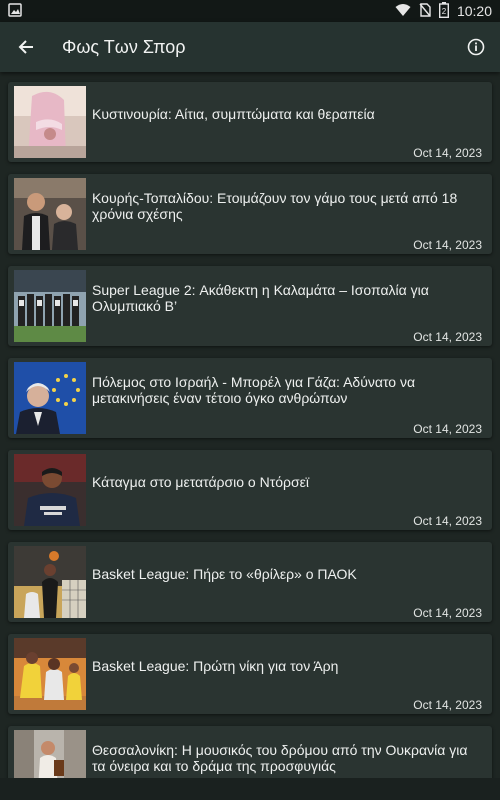 This screenshot has height=800, width=500. I want to click on image-notification-icon, so click(15, 11).